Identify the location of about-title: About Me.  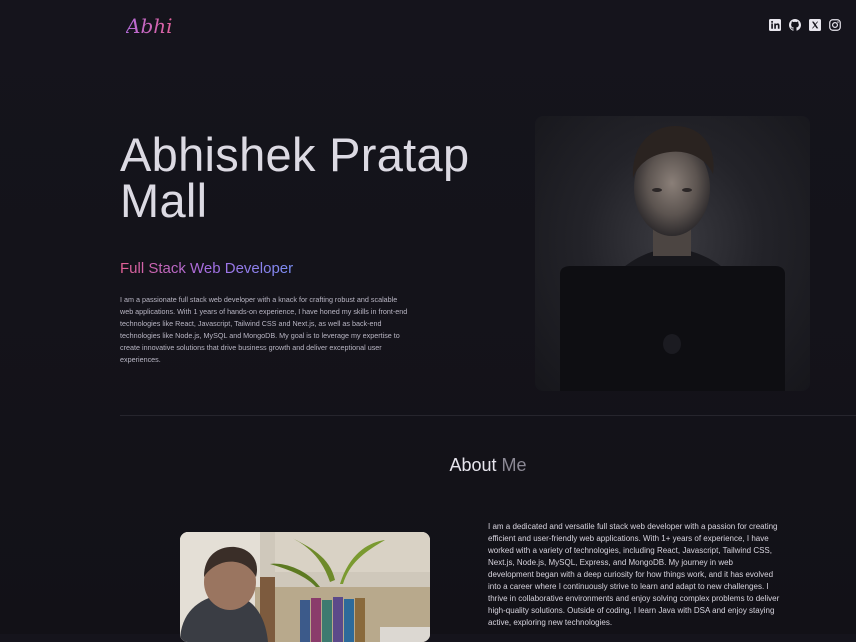
(428, 465).